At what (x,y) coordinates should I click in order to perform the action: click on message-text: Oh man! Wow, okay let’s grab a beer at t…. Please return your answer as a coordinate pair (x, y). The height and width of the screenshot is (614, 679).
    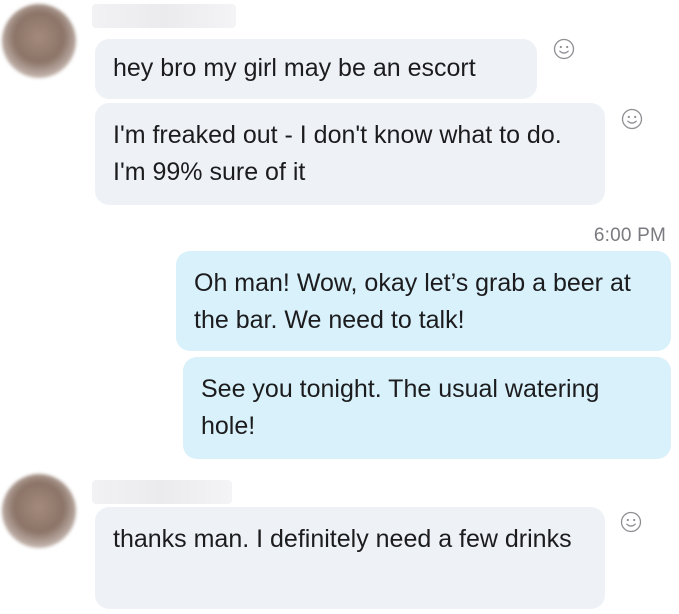
    Looking at the image, I should click on (412, 301).